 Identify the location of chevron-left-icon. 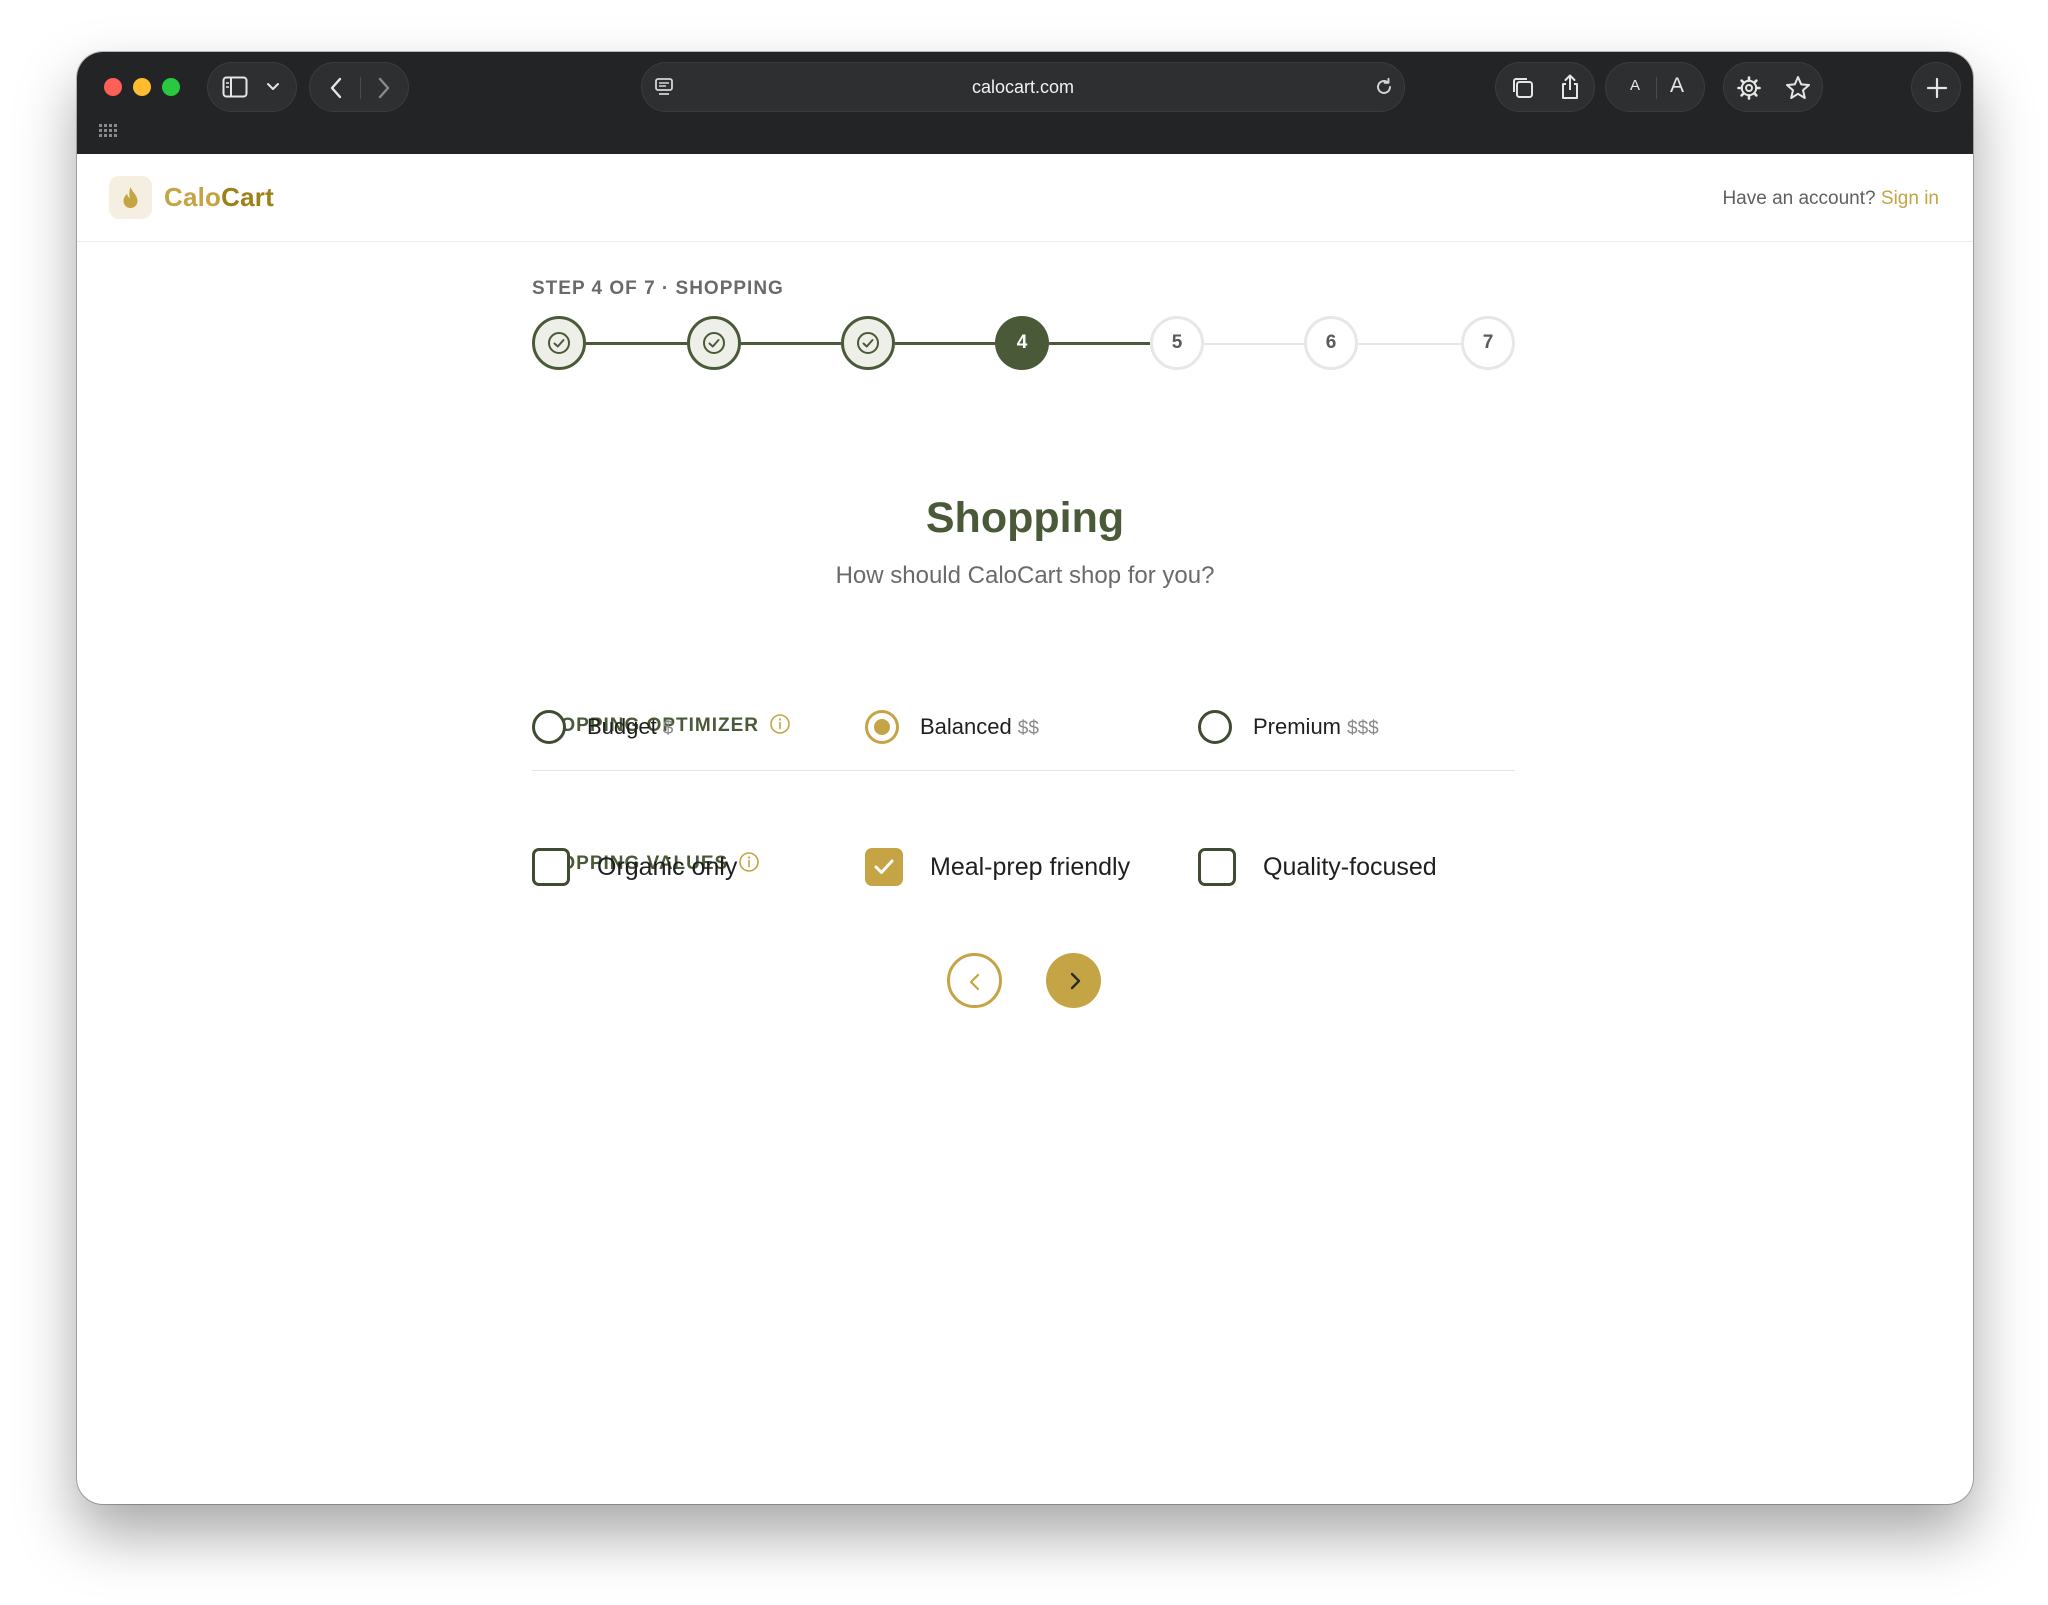
(974, 982).